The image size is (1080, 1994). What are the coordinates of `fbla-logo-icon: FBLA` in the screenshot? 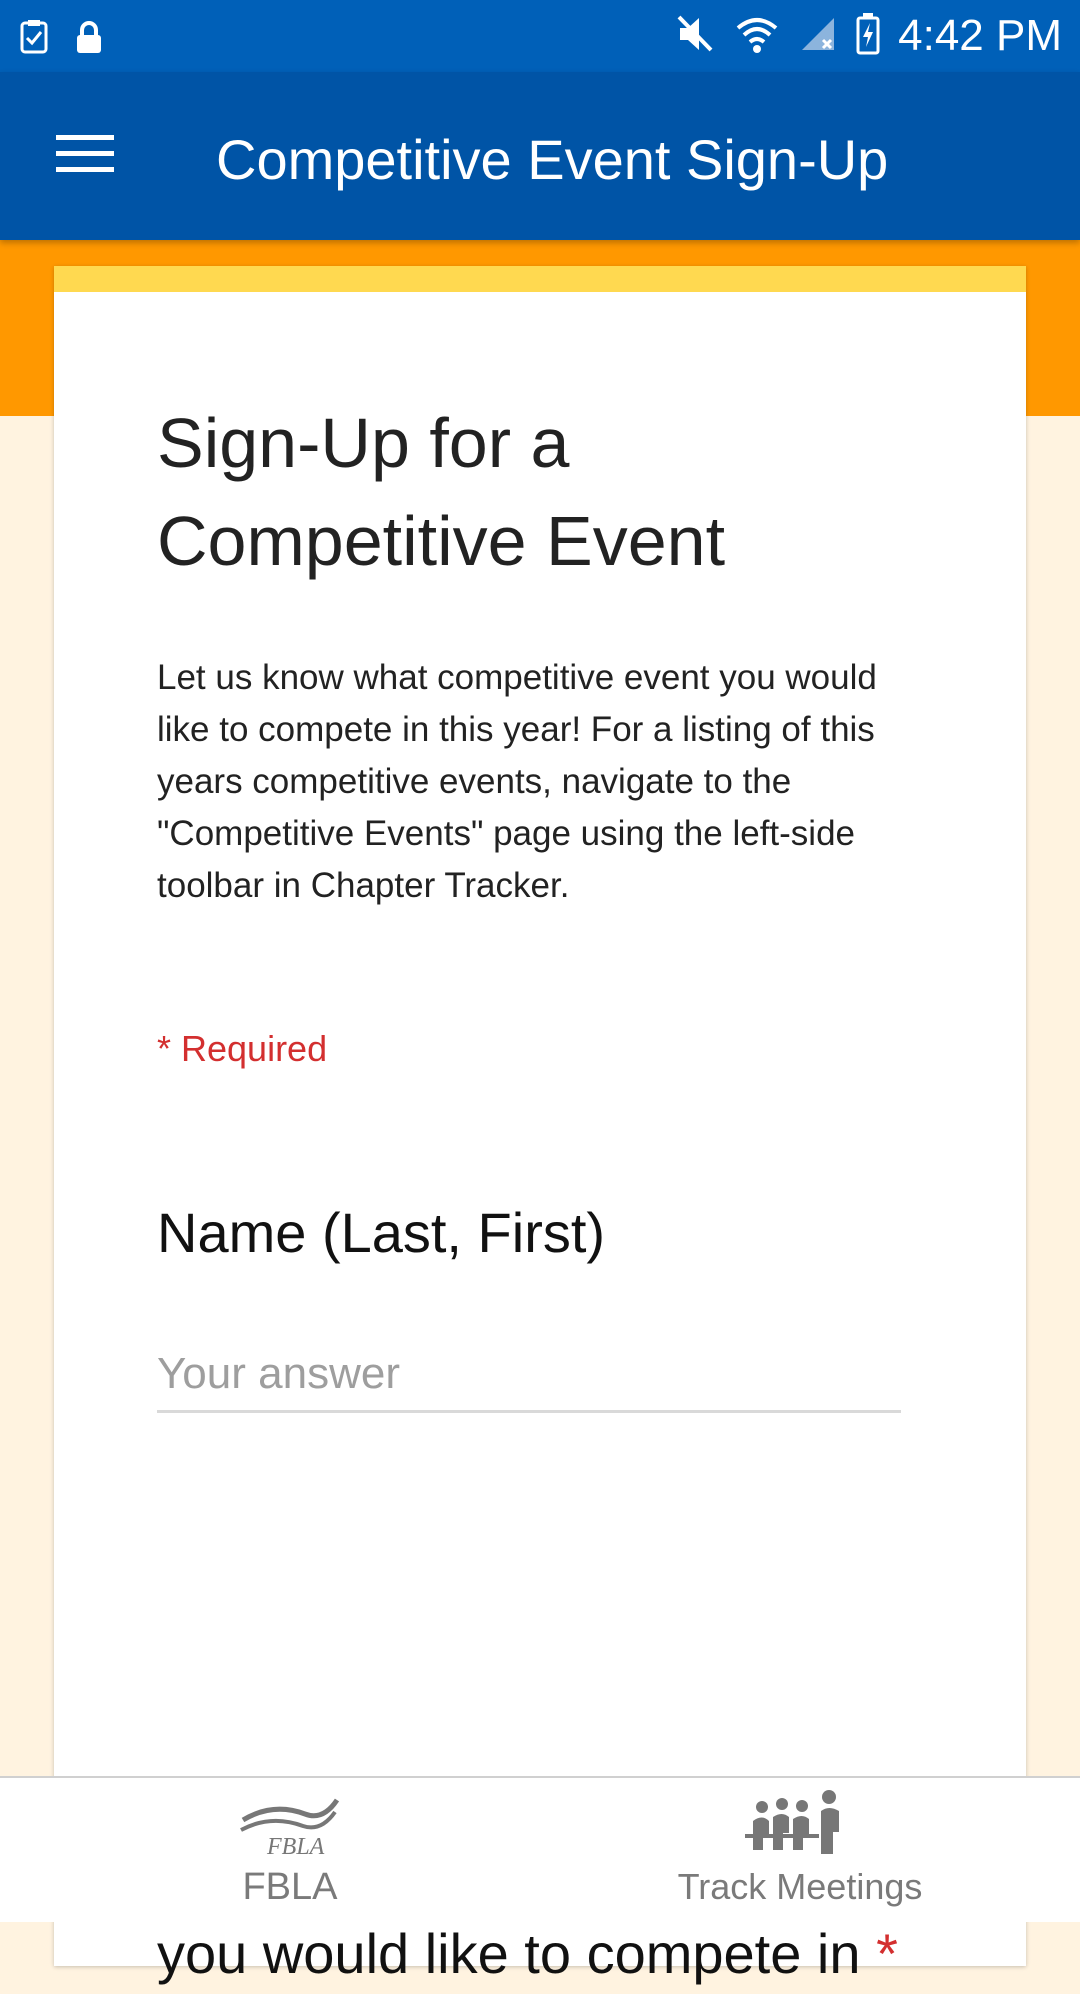 It's located at (290, 1825).